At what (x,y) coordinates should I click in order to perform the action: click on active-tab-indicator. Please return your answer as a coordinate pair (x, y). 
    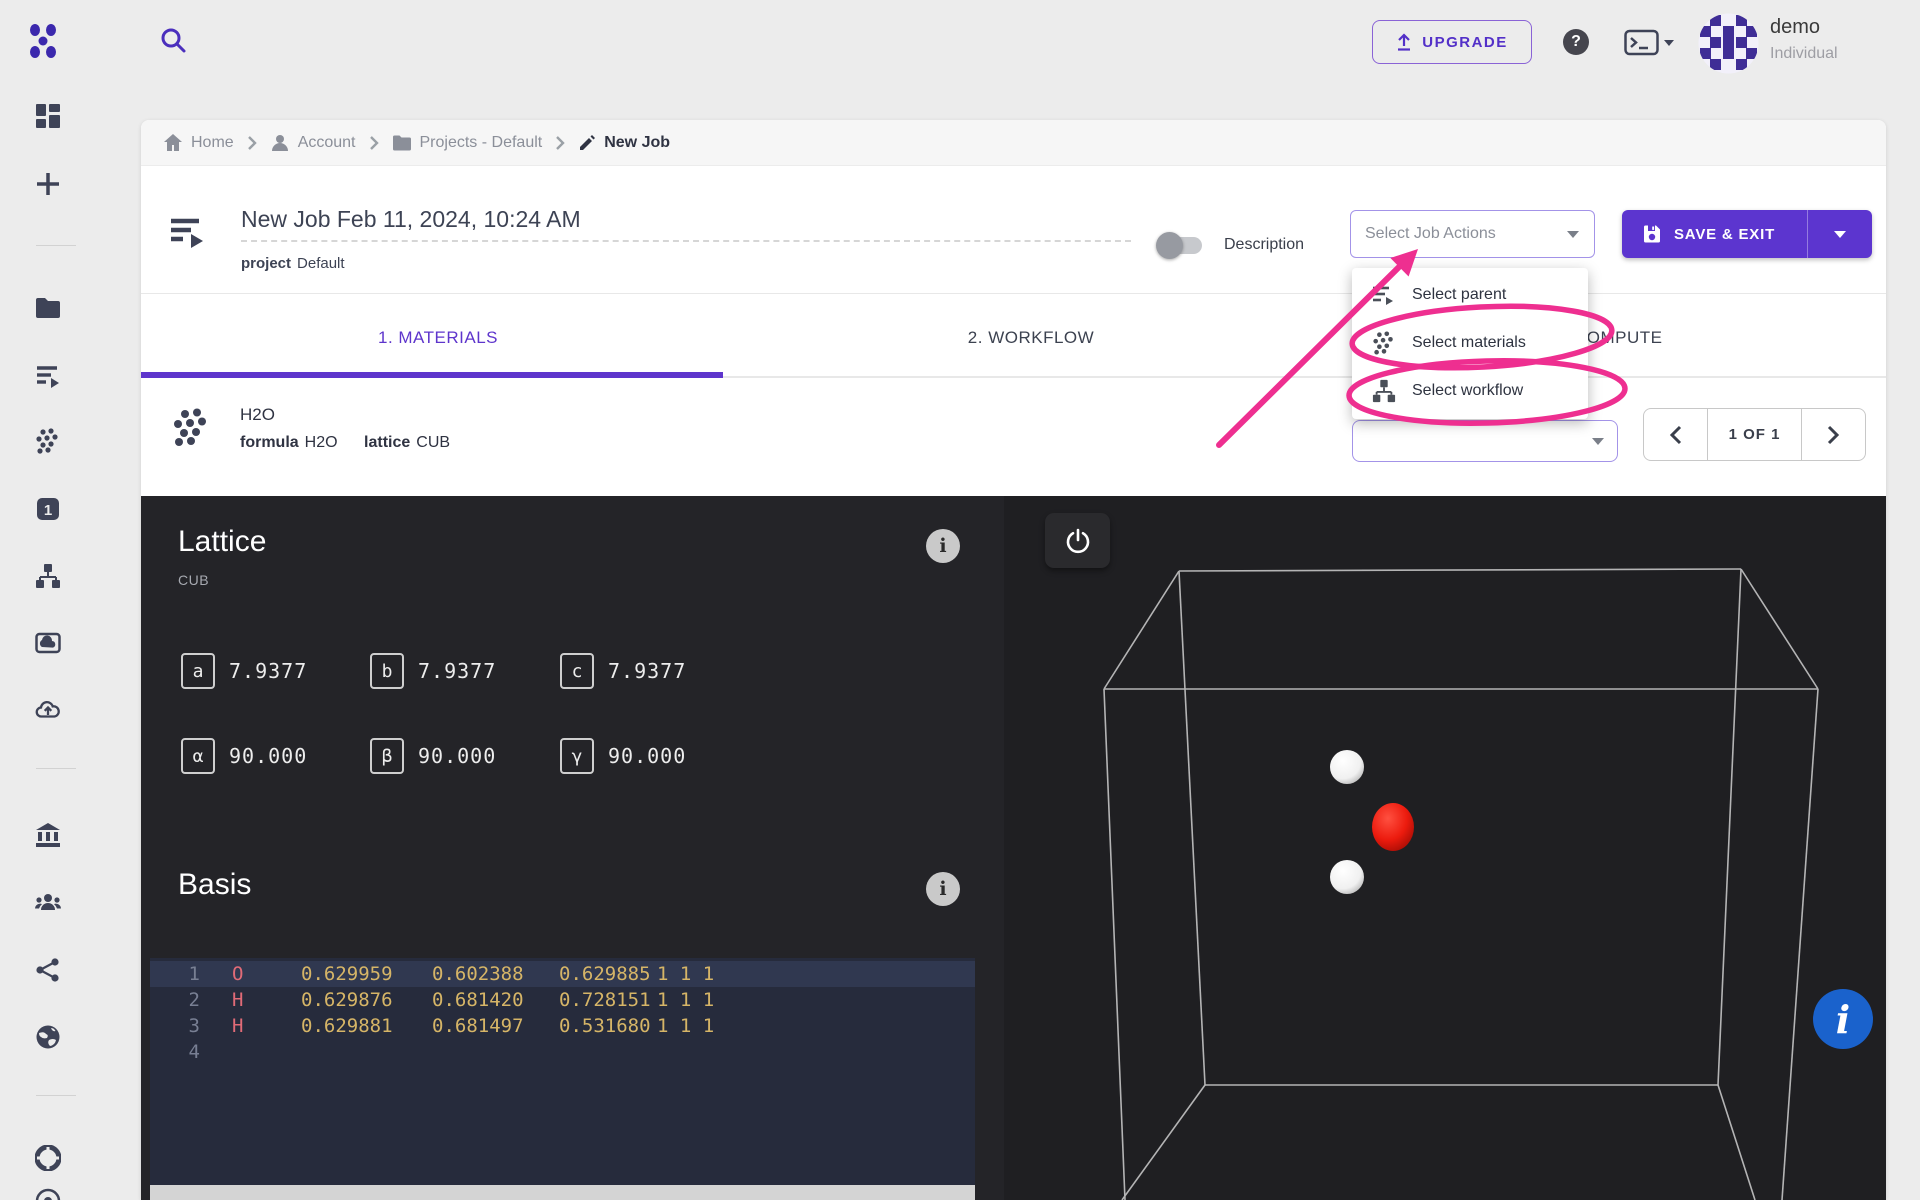
    Looking at the image, I should click on (432, 375).